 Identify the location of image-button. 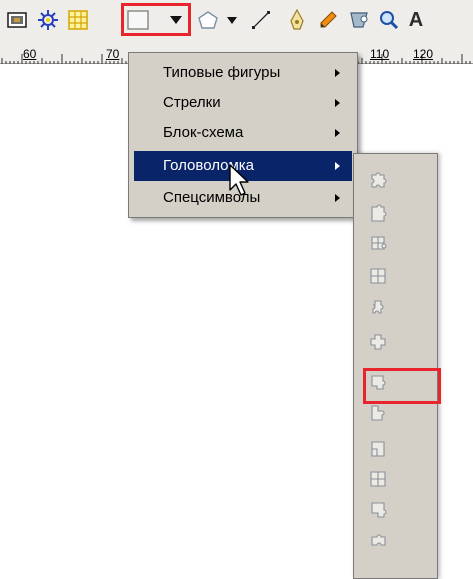
(17, 20).